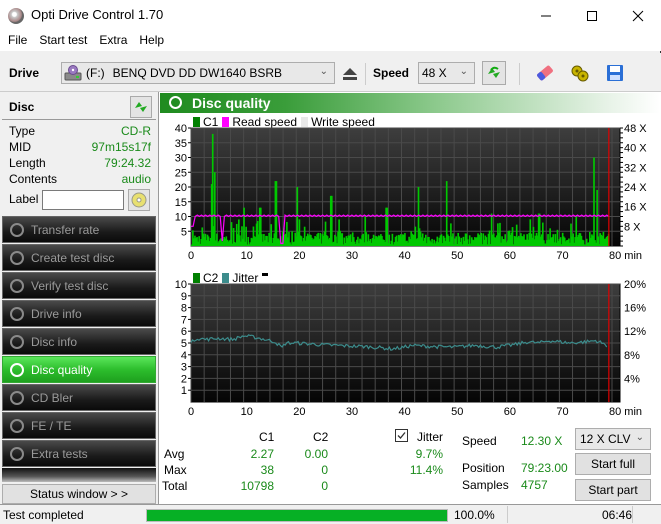  I want to click on nav-label: CD Bler, so click(52, 398).